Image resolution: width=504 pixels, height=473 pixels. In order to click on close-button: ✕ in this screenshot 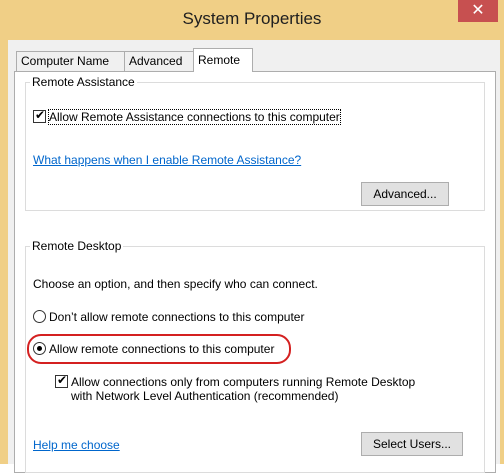, I will do `click(478, 11)`.